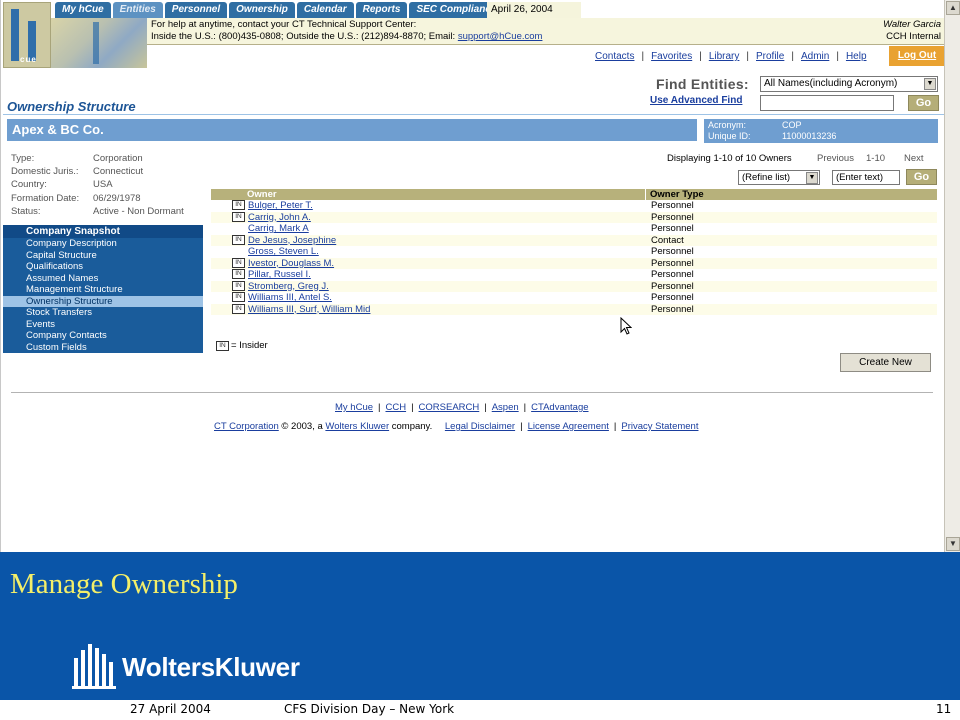 This screenshot has height=720, width=960. What do you see at coordinates (559, 407) in the screenshot?
I see `footer-link-ctadvantage: CTAdvantage` at bounding box center [559, 407].